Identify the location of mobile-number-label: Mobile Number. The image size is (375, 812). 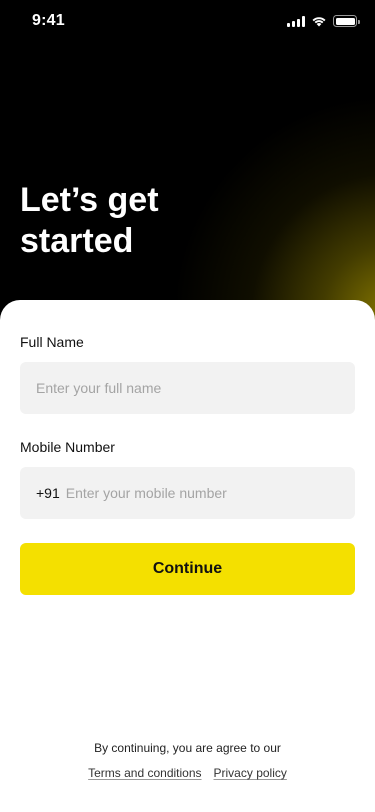
(67, 447).